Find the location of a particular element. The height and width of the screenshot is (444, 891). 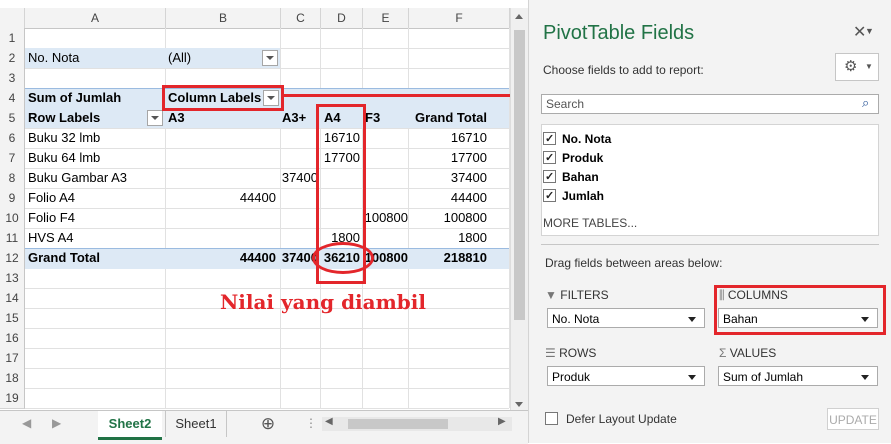

pivot-value-total: 100800 is located at coordinates (448, 218).